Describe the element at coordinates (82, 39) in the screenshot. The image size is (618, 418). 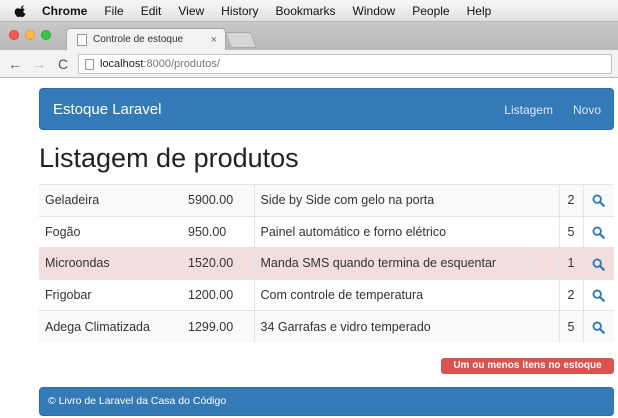
I see `page-favicon-icon` at that location.